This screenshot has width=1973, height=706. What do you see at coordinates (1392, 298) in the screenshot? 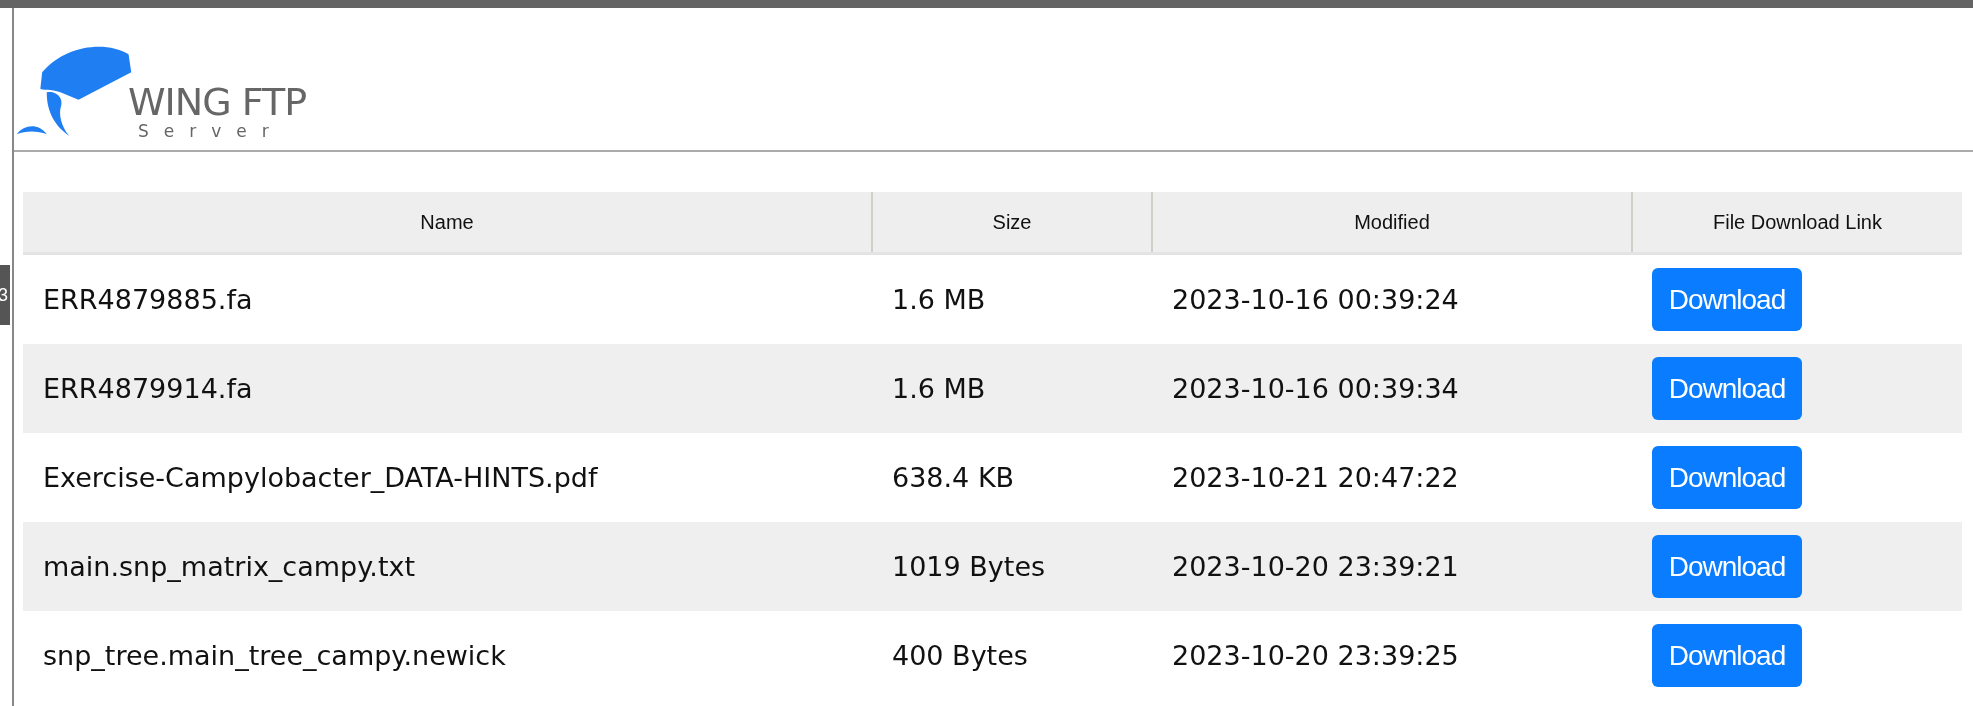
I see `modified-date: 2023-10-16 00:39:24` at bounding box center [1392, 298].